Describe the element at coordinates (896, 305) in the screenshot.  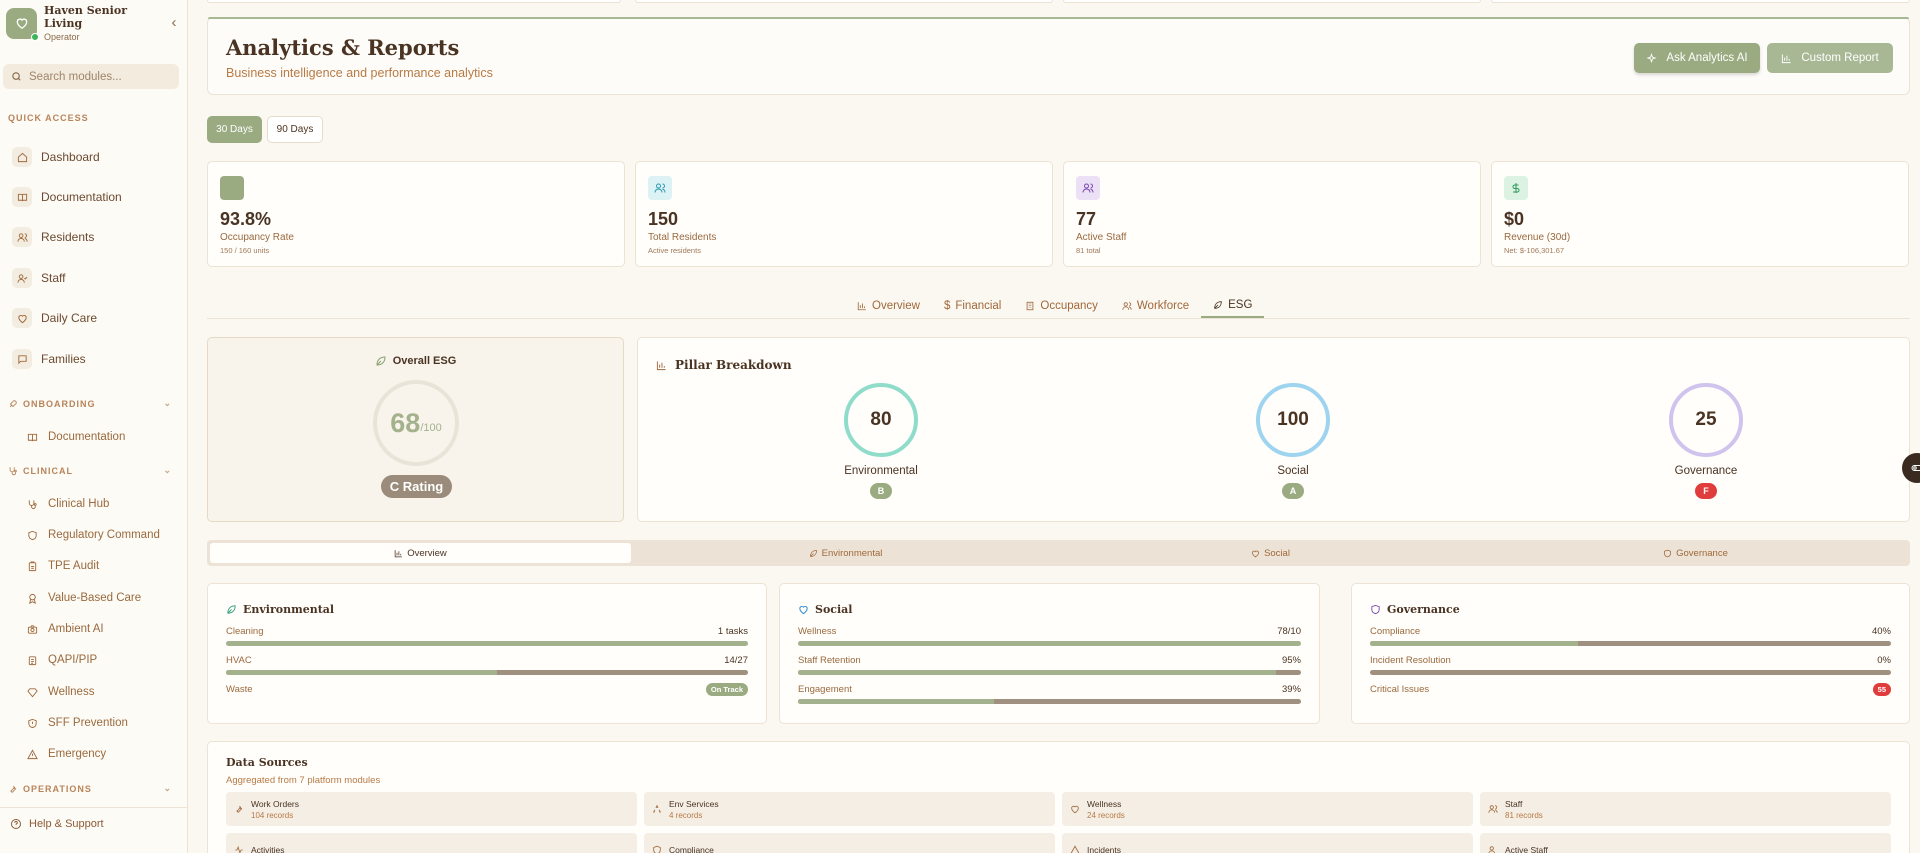
I see `tab-label: Overview` at that location.